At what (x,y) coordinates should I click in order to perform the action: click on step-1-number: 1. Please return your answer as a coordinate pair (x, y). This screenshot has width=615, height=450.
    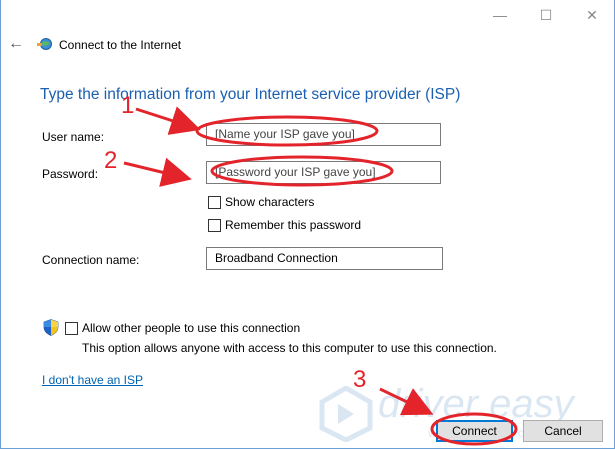
    Looking at the image, I should click on (128, 105).